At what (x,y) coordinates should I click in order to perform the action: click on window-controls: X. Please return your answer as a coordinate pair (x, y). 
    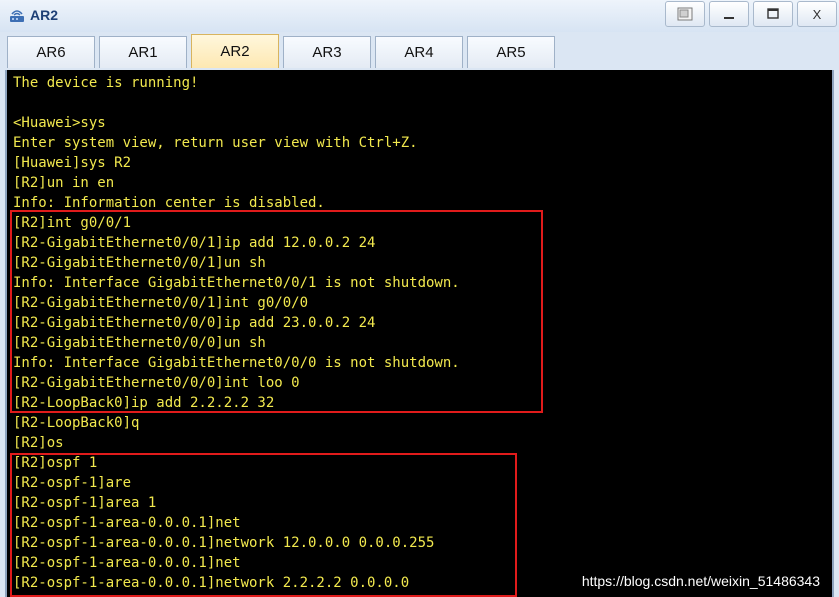
    Looking at the image, I should click on (750, 15).